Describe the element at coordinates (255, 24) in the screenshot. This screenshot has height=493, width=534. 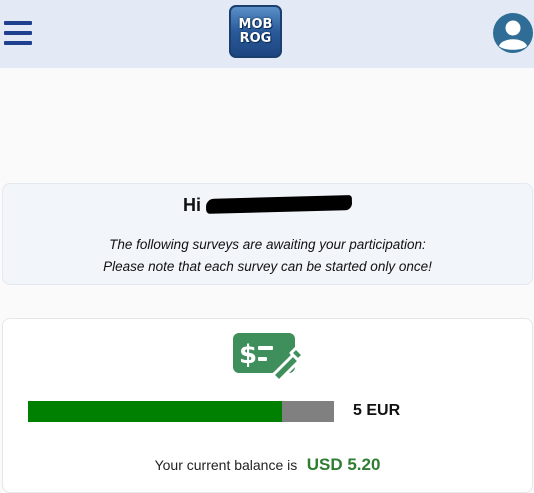
I see `logo-text-line1: MOB` at that location.